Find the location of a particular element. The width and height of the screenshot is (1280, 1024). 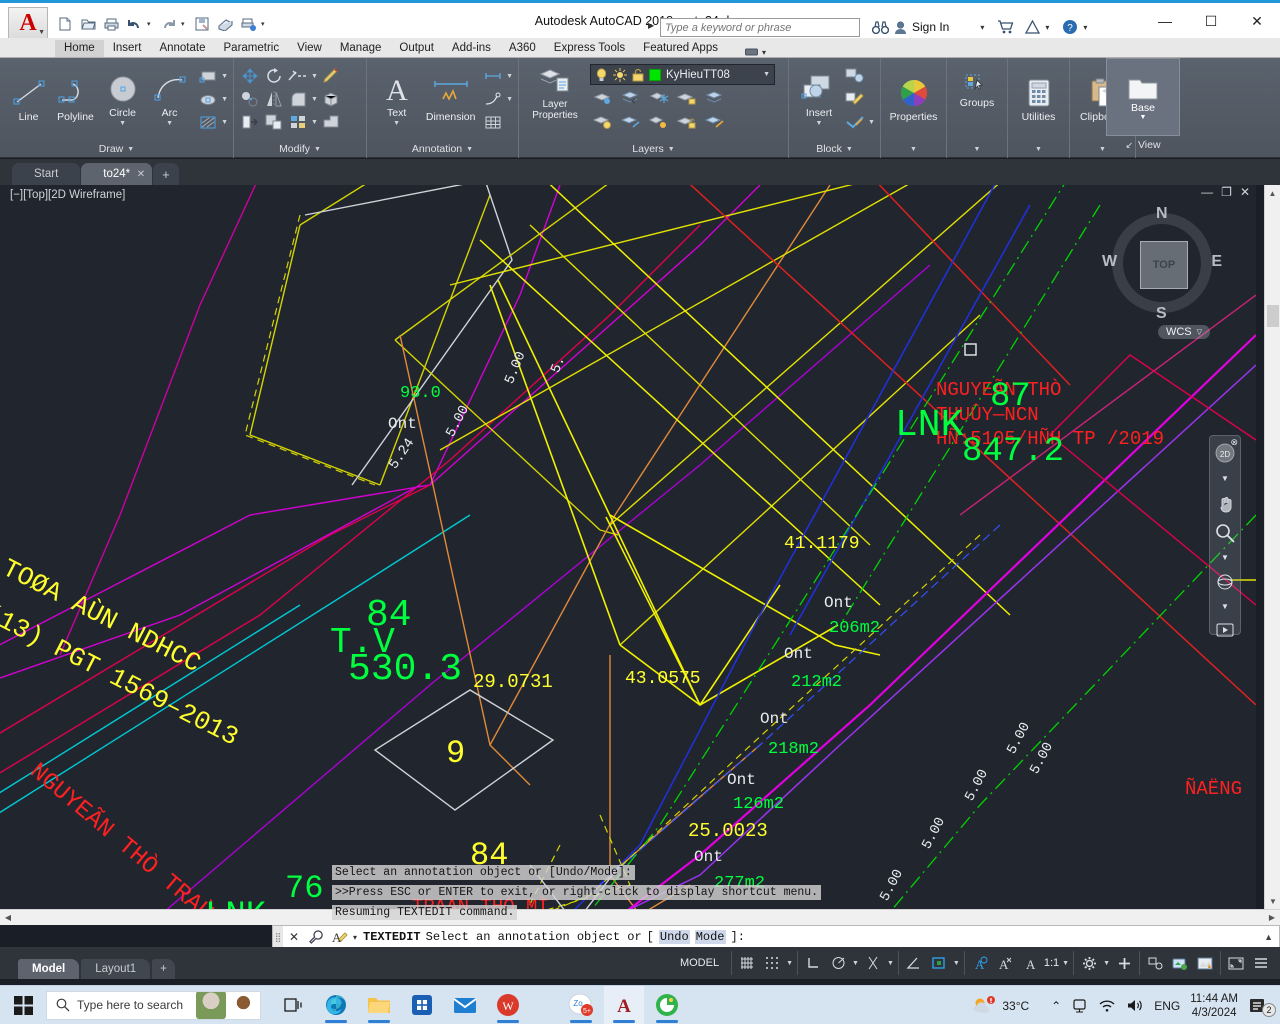

drawing-text-label: 84 is located at coordinates (389, 616).